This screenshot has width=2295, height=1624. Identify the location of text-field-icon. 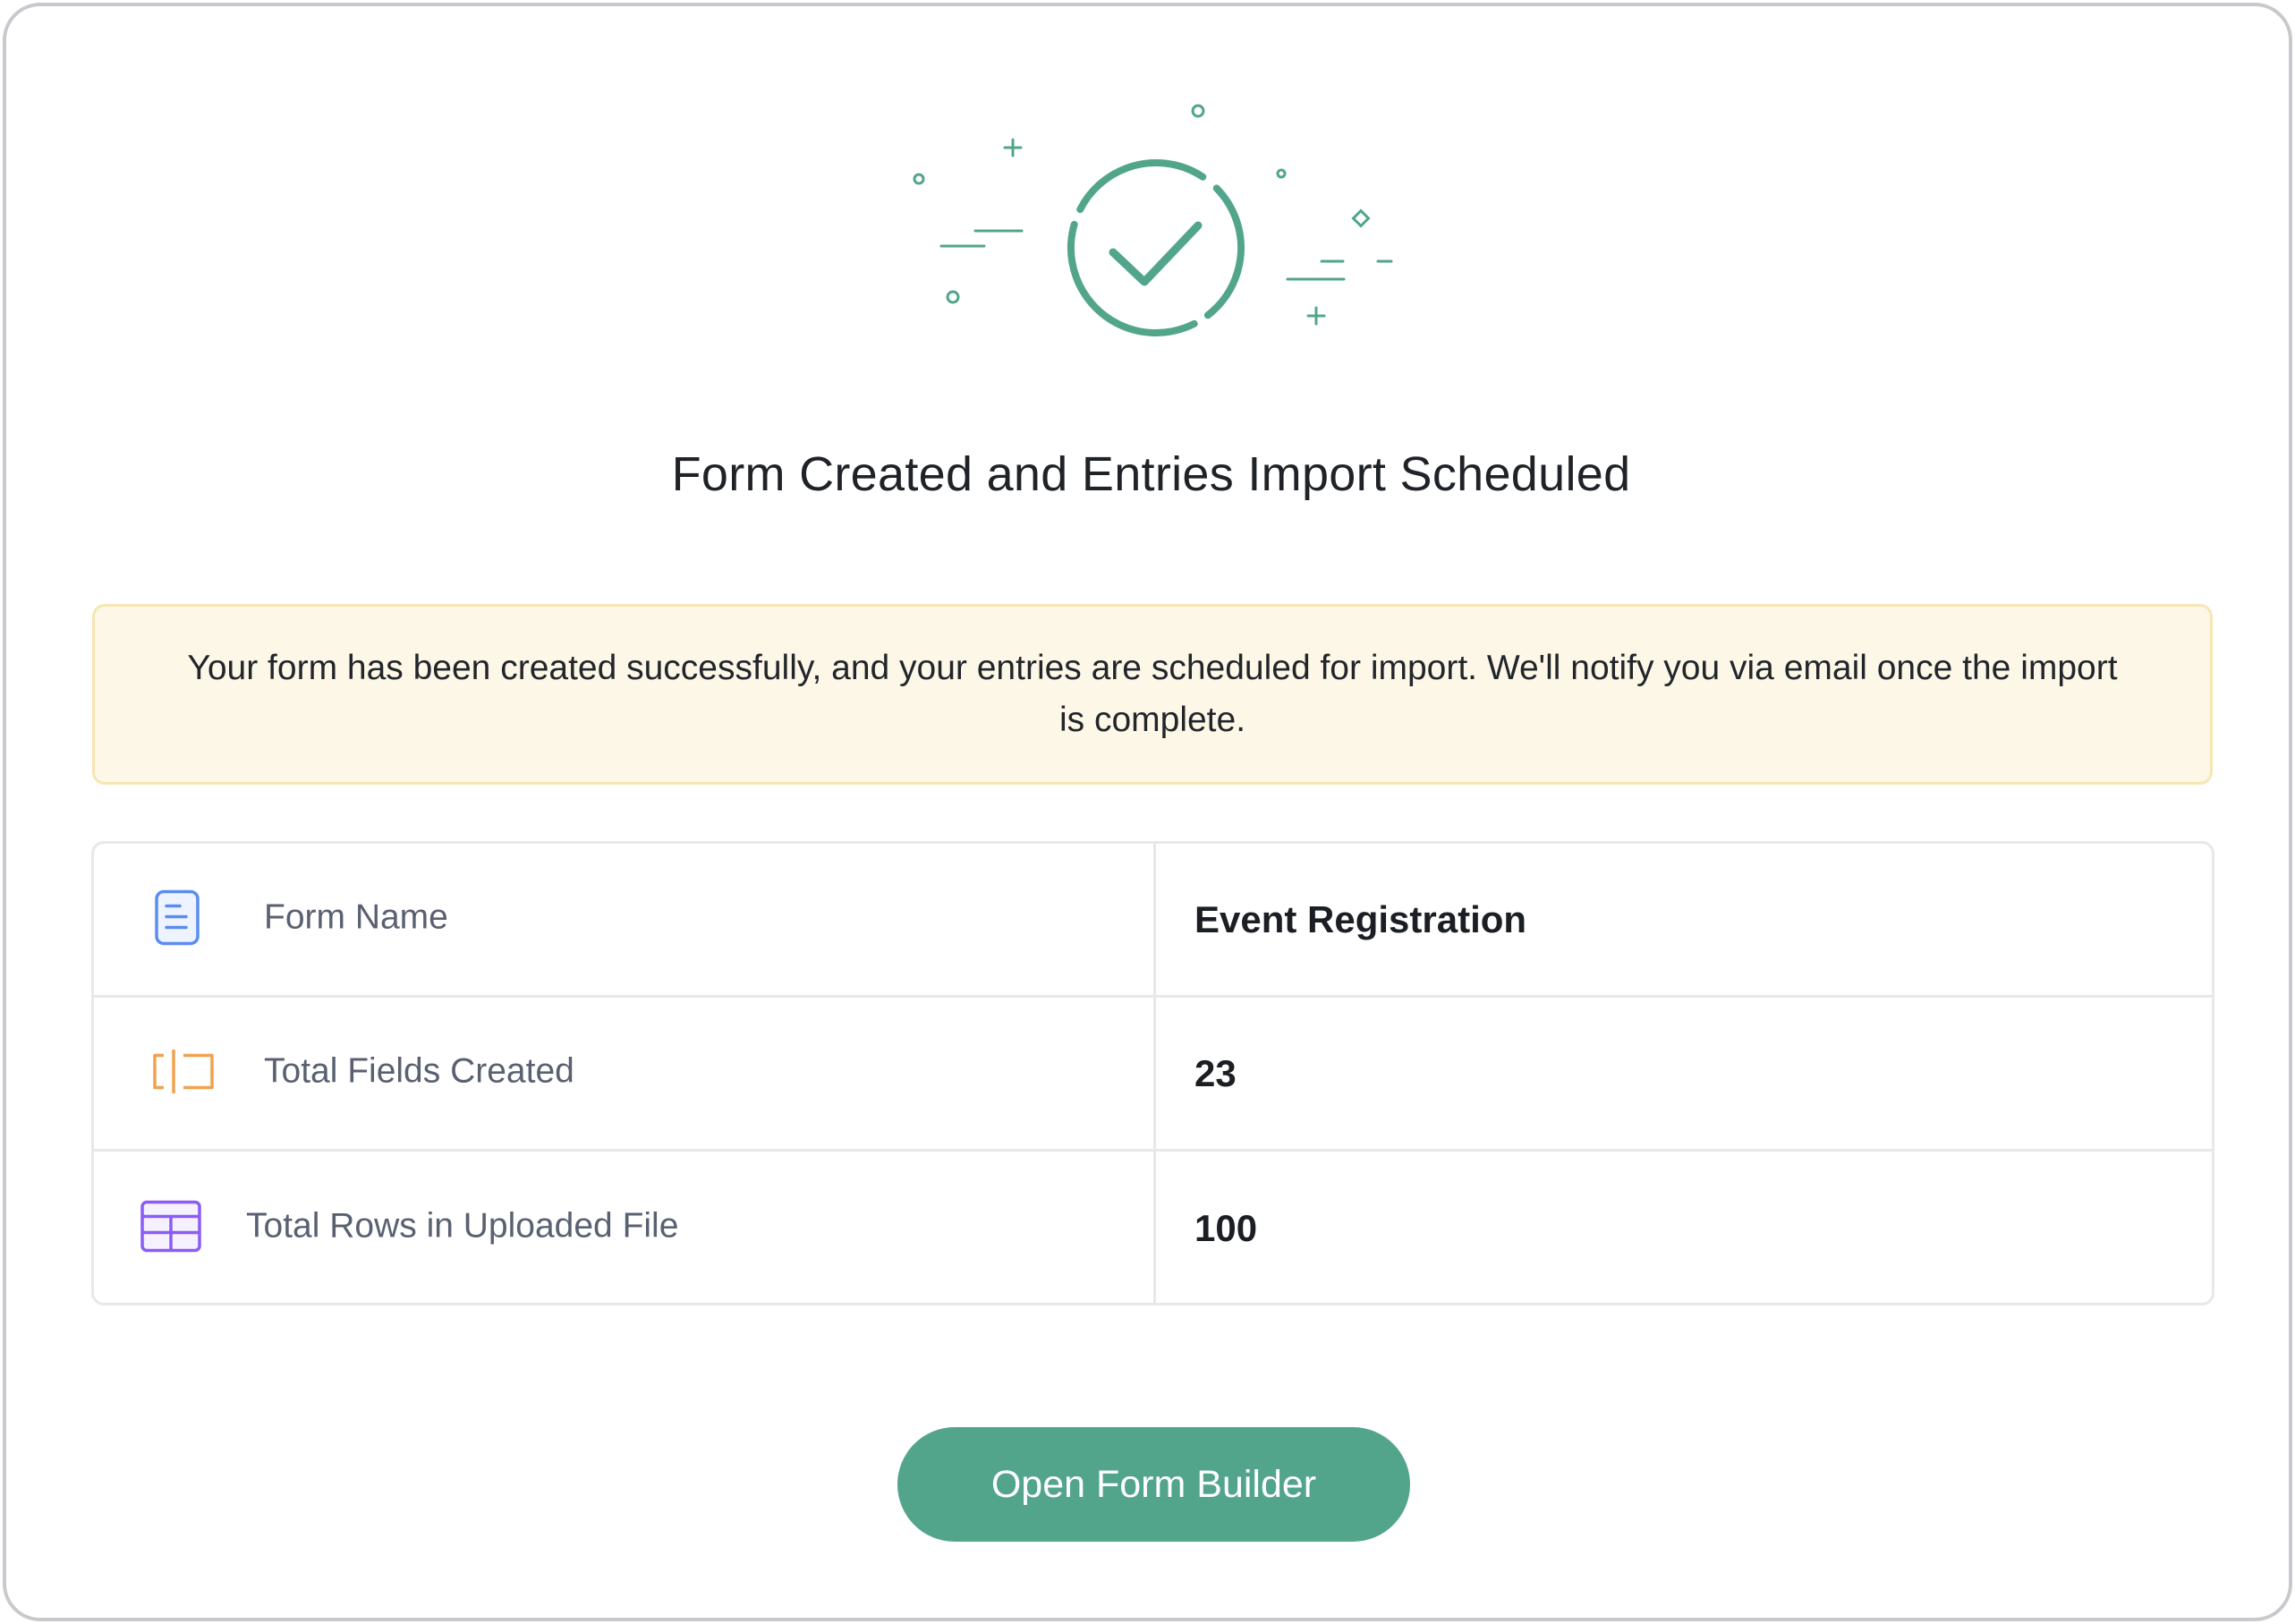
(183, 1073).